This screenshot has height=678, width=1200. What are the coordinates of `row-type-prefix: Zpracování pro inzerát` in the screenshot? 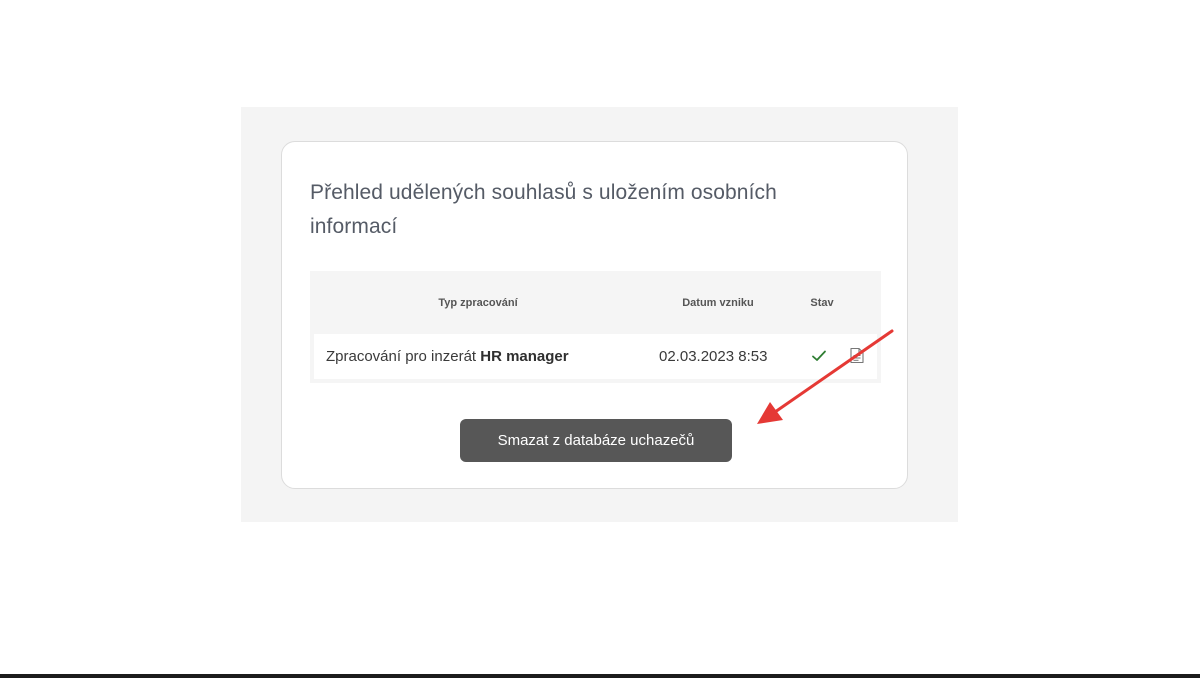 It's located at (403, 356).